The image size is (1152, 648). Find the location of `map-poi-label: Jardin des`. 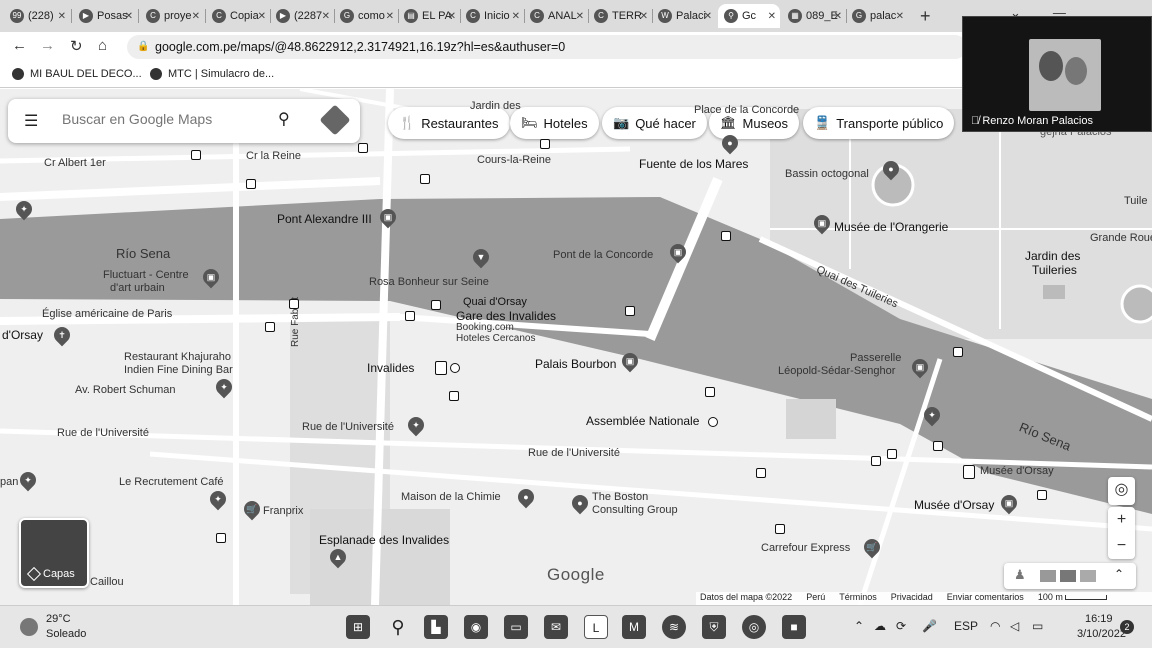

map-poi-label: Jardin des is located at coordinates (1052, 256).